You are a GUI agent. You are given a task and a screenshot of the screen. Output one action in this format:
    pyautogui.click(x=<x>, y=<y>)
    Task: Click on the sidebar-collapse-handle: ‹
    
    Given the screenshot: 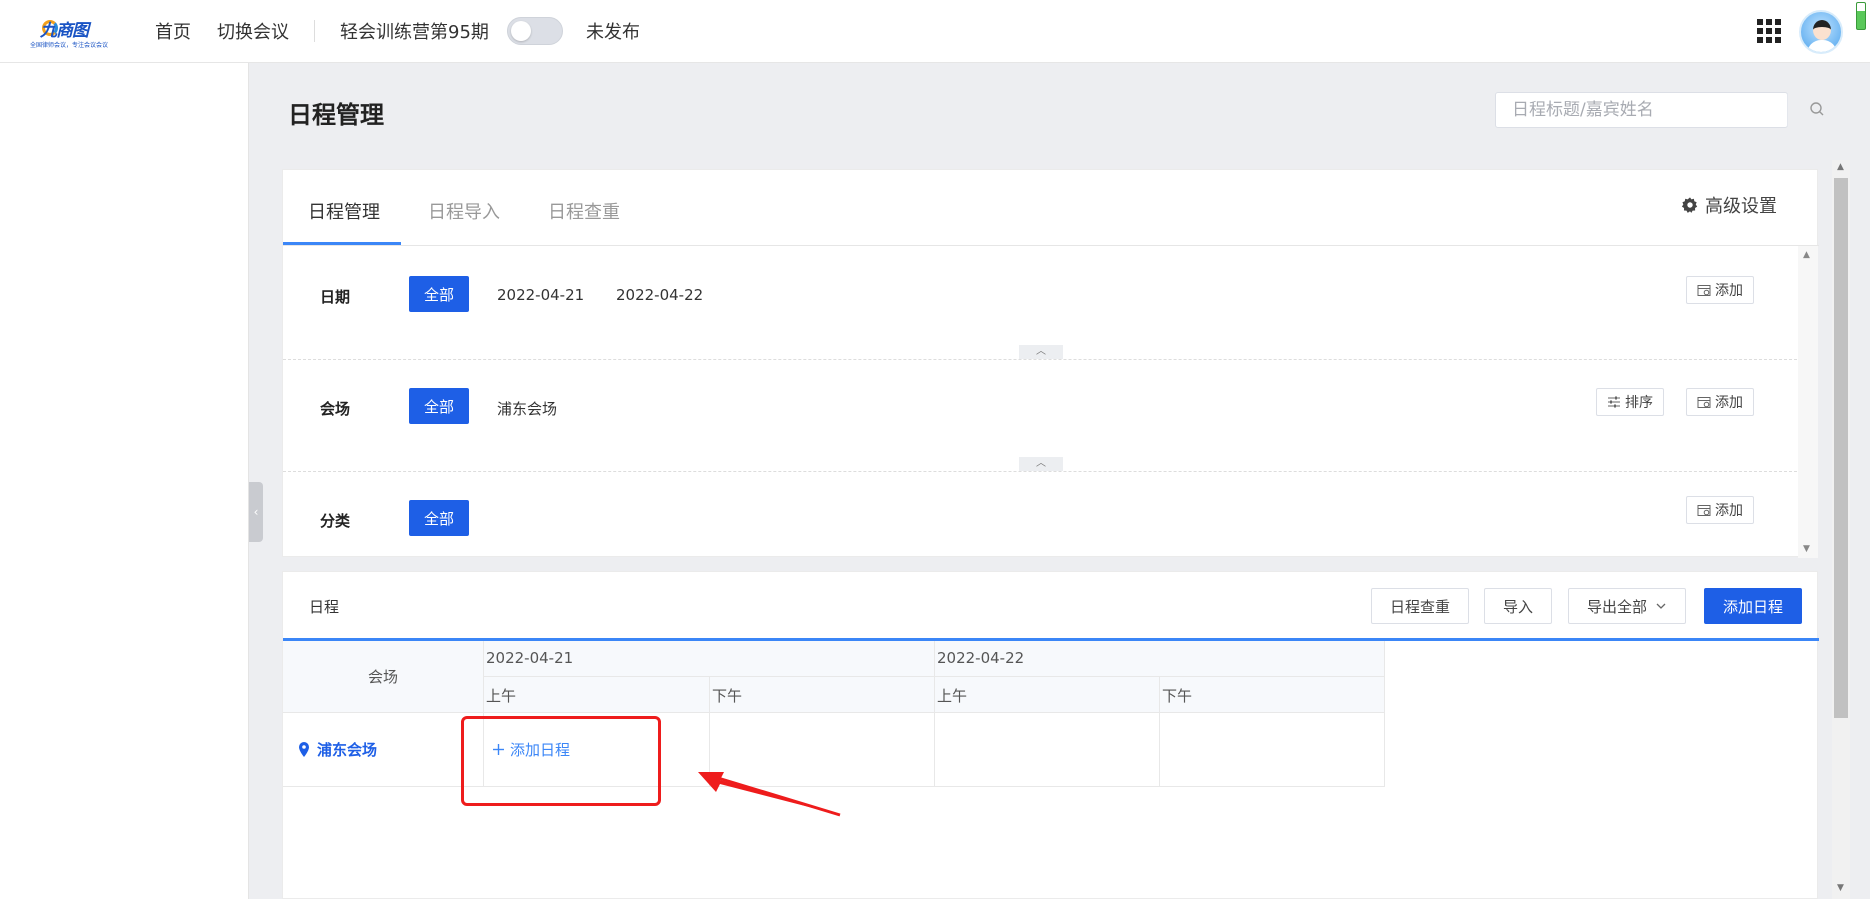 What is the action you would take?
    pyautogui.click(x=256, y=512)
    